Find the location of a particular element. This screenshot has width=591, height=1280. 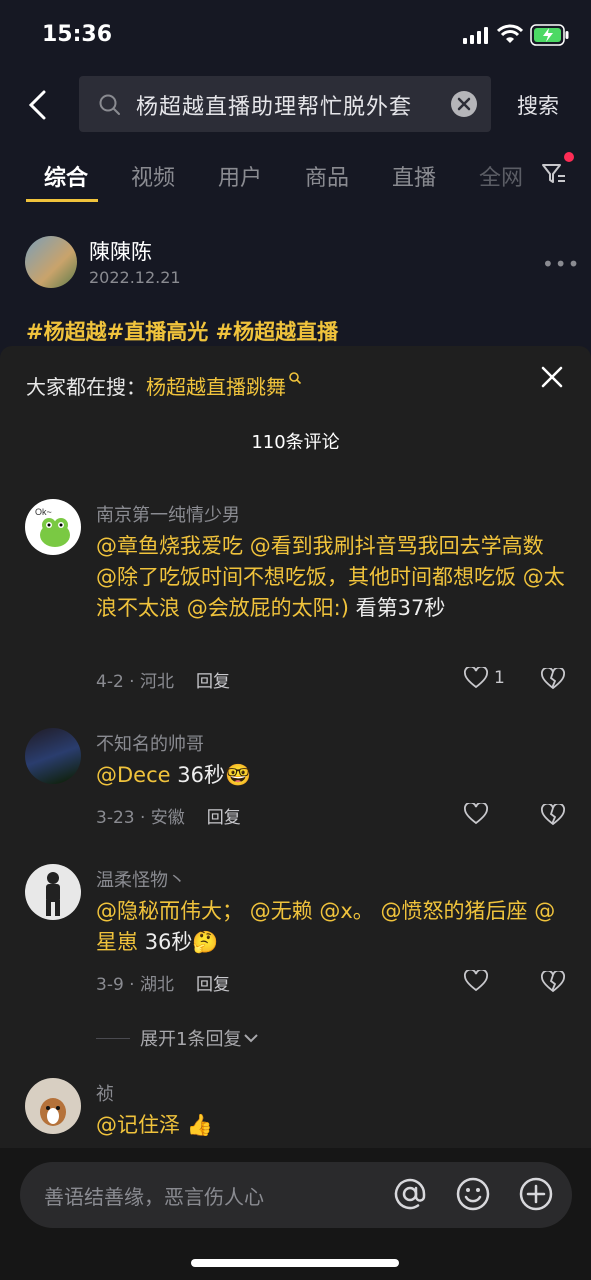

svg-text: Ok~ is located at coordinates (43, 512).